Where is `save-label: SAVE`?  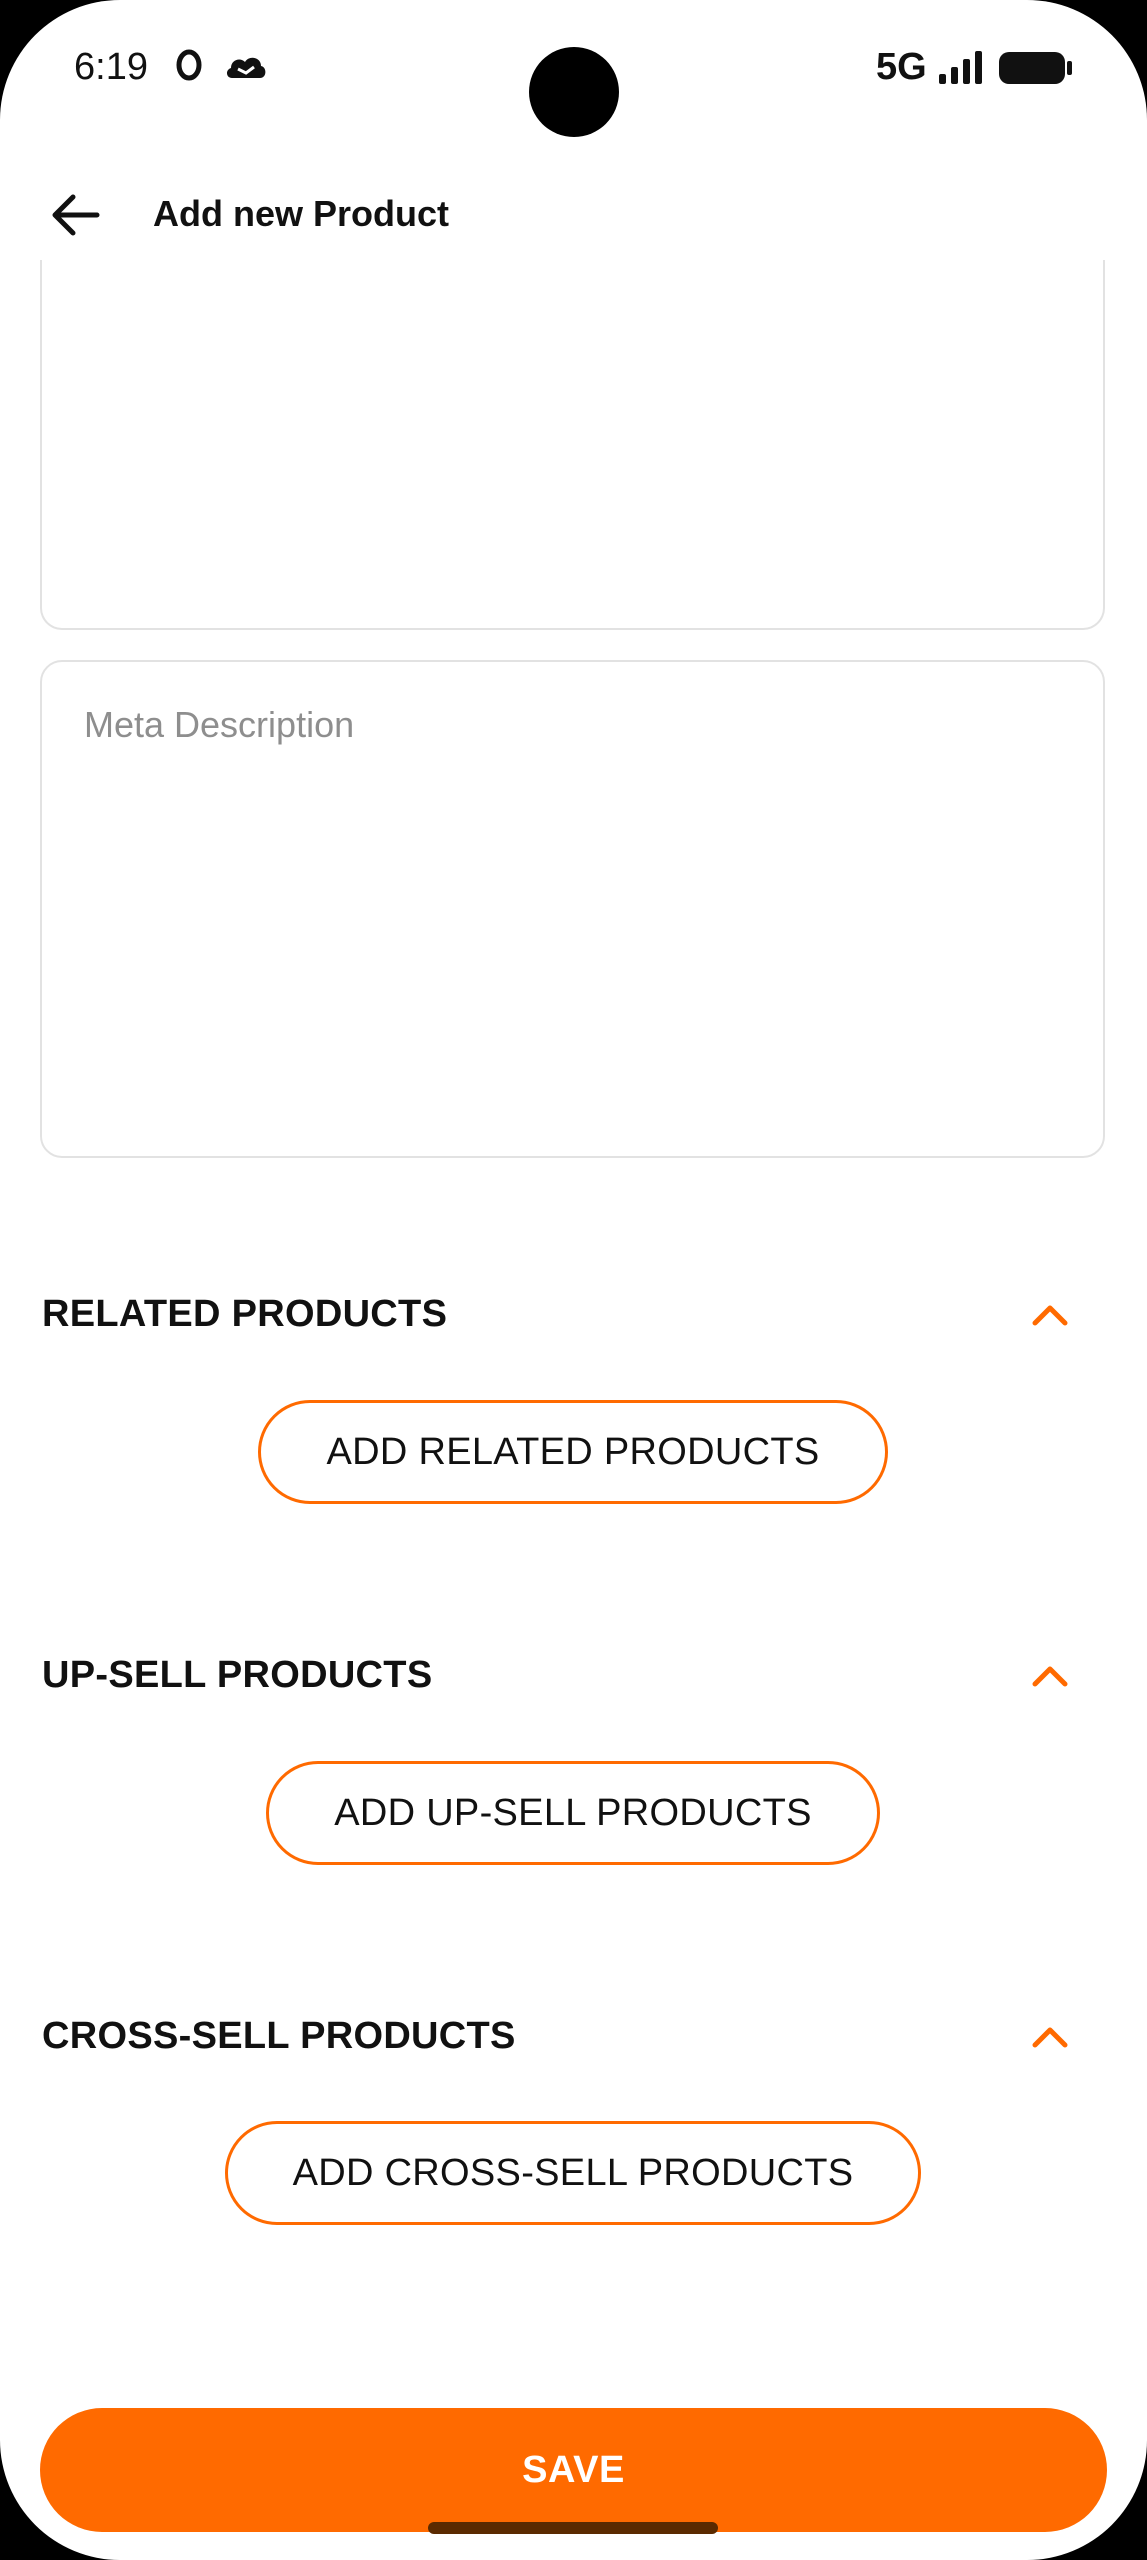
save-label: SAVE is located at coordinates (573, 2469).